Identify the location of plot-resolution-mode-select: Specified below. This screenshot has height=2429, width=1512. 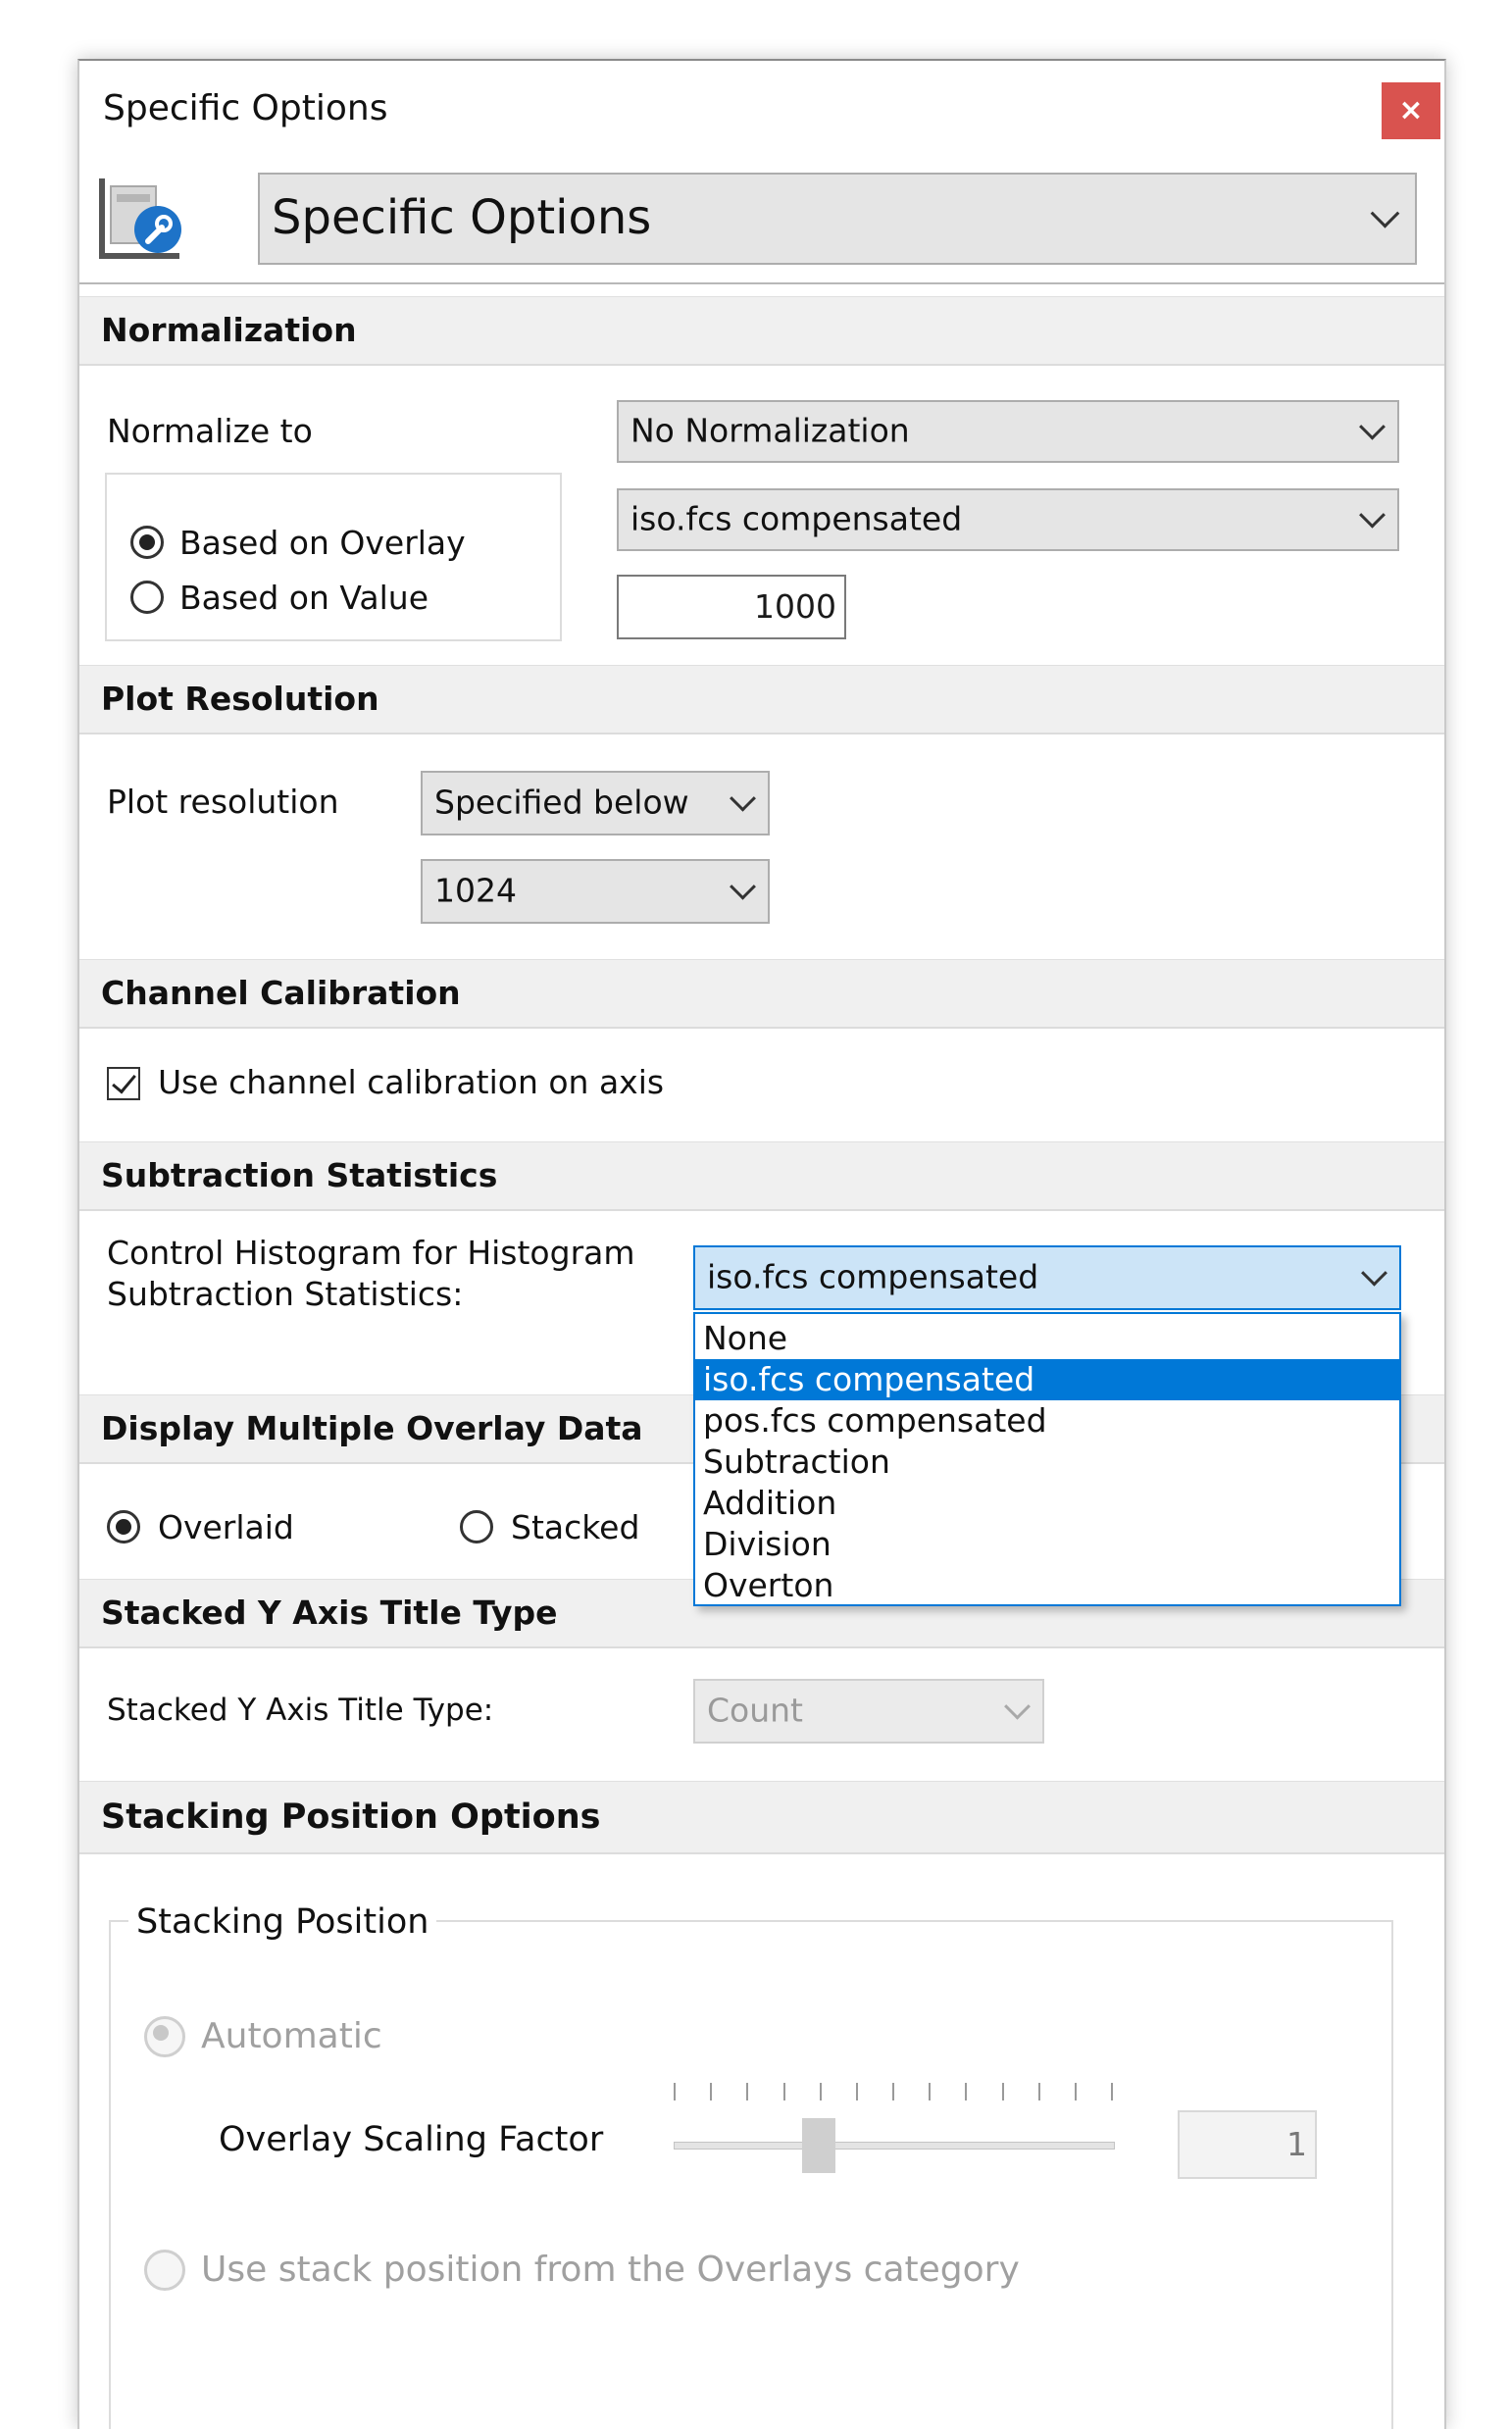
(595, 803).